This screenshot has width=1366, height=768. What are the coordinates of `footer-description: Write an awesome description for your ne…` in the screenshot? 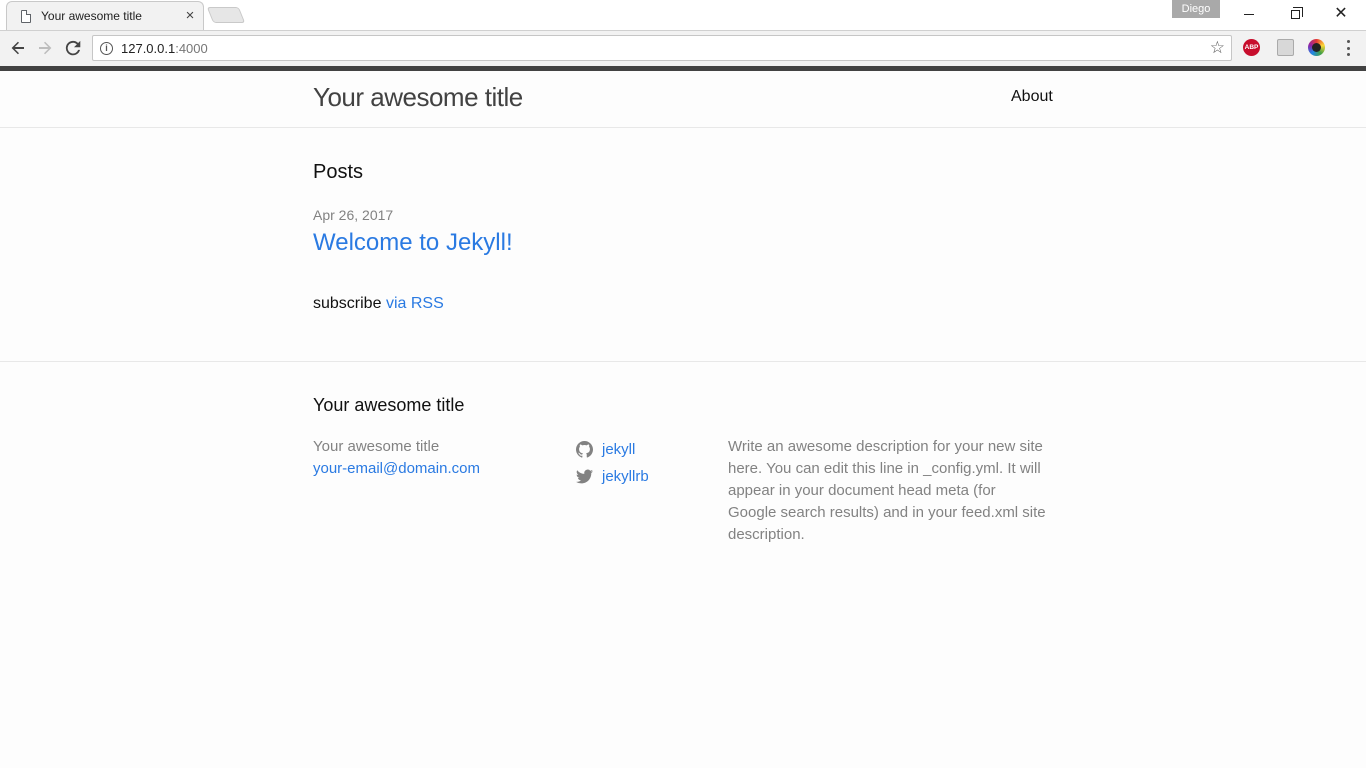 It's located at (887, 490).